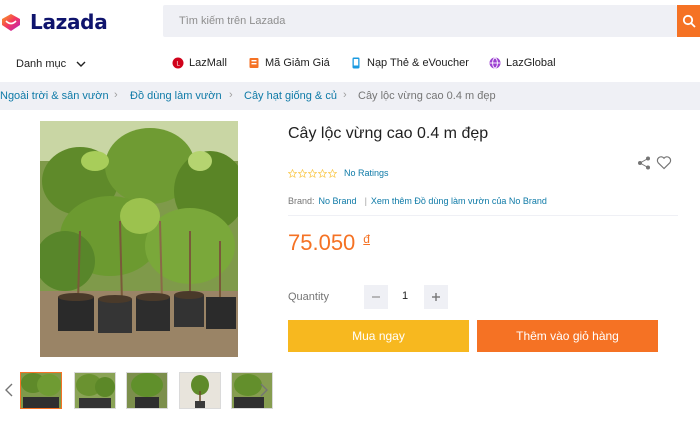 The width and height of the screenshot is (700, 438). I want to click on heart-icon, so click(664, 162).